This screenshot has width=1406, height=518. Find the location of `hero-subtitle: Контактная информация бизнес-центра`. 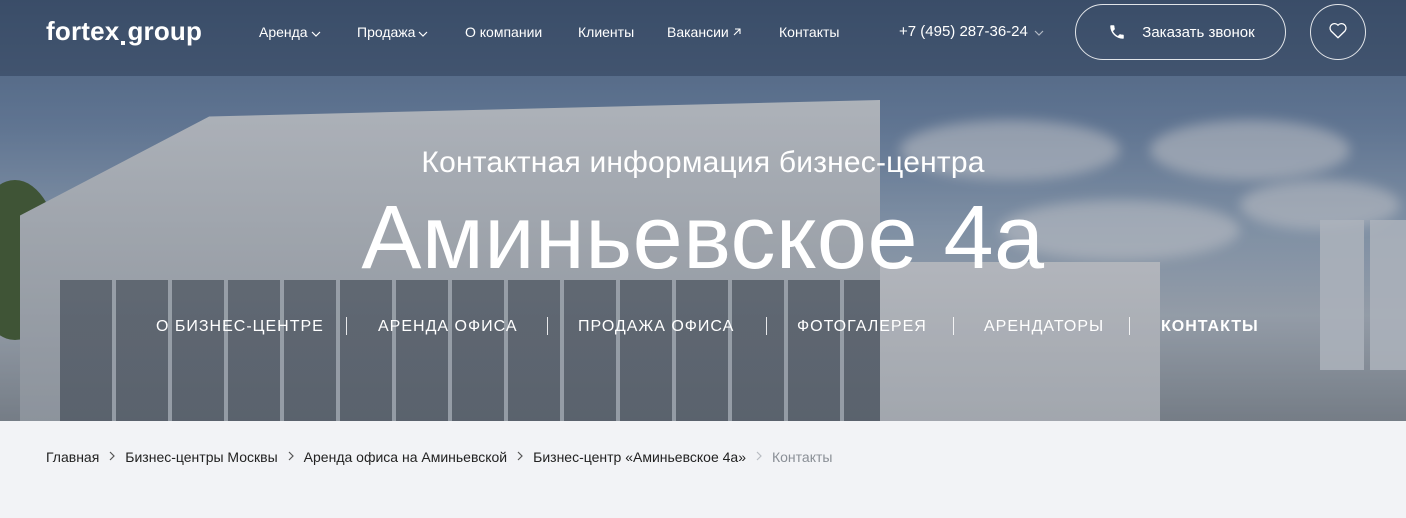

hero-subtitle: Контактная информация бизнес-центра is located at coordinates (703, 162).